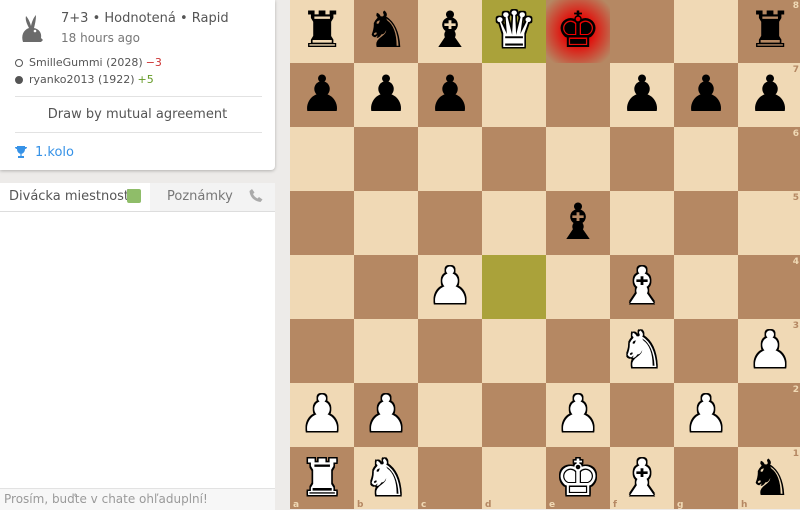  I want to click on square-a8: ♜, so click(322, 31).